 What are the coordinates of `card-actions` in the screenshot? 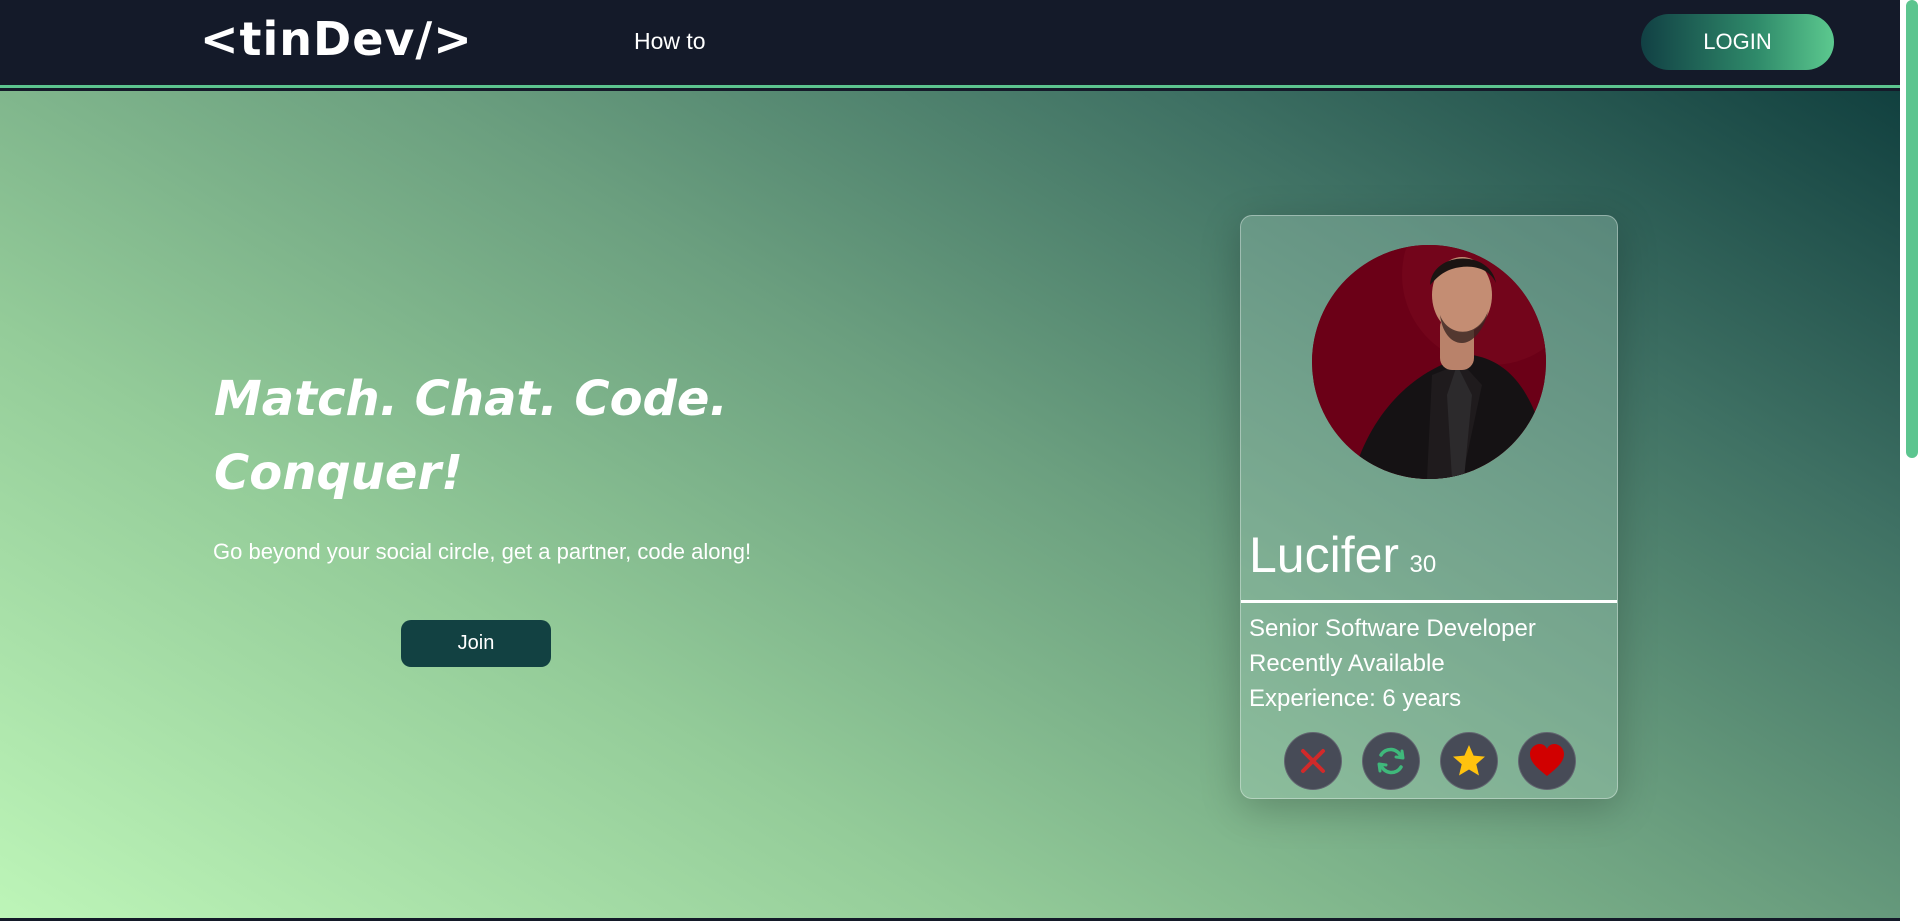 It's located at (1430, 761).